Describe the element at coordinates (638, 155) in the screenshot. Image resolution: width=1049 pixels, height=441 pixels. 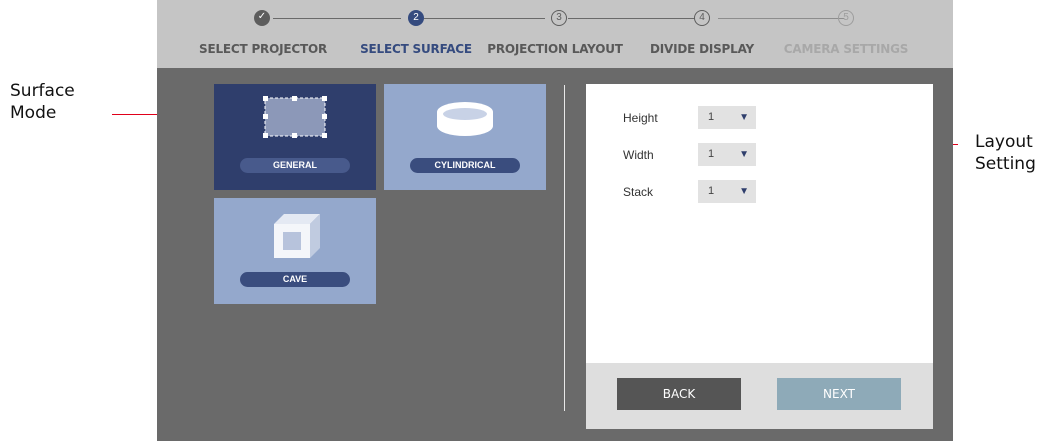
I see `width-label: Width` at that location.